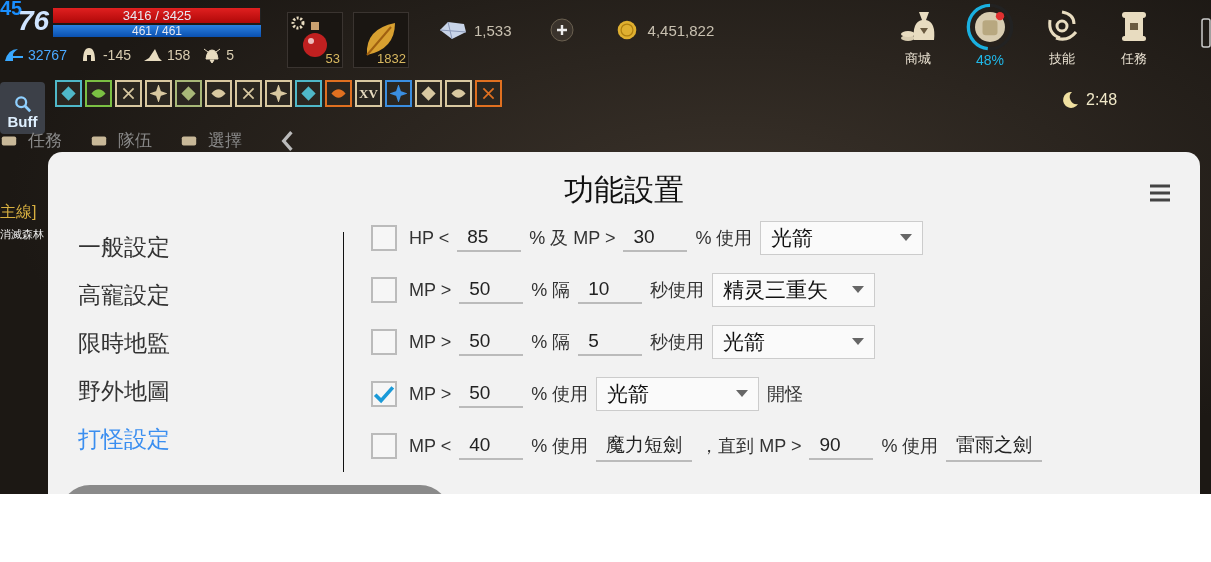  Describe the element at coordinates (116, 55) in the screenshot. I see `stat-value: -145` at that location.